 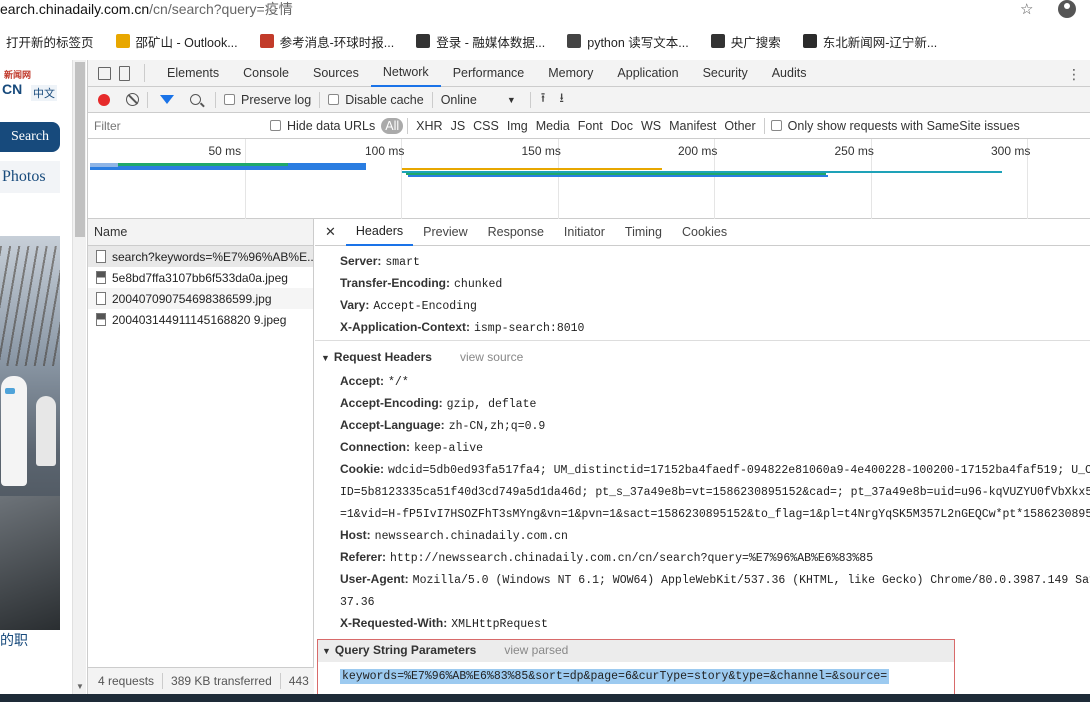 What do you see at coordinates (200, 232) in the screenshot?
I see `name-column-header: Name` at bounding box center [200, 232].